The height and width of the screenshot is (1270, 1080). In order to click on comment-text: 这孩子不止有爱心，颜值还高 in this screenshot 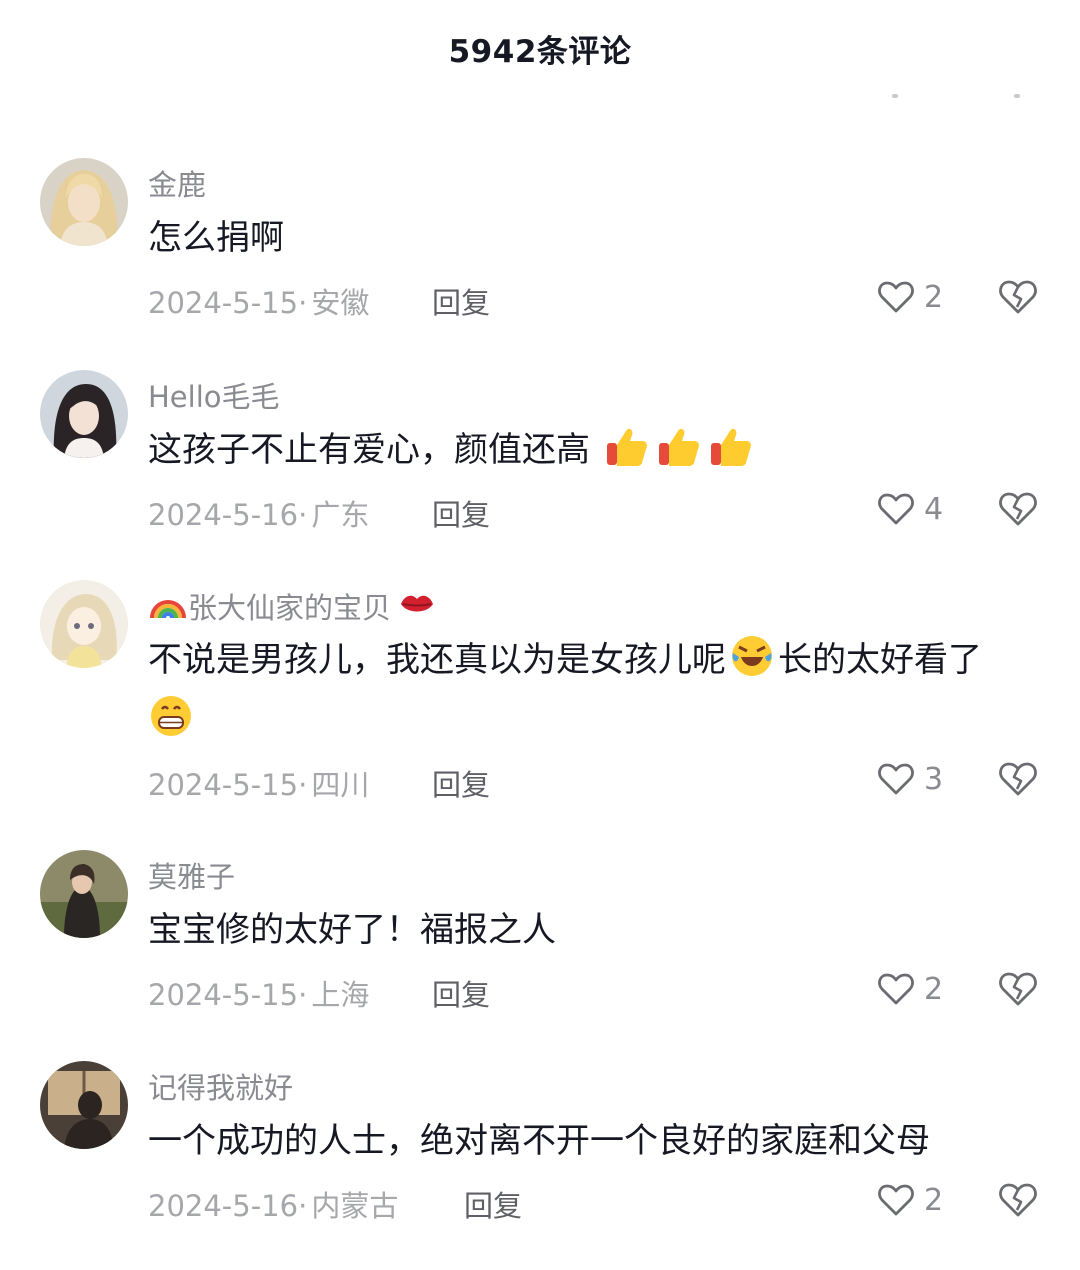, I will do `click(593, 450)`.